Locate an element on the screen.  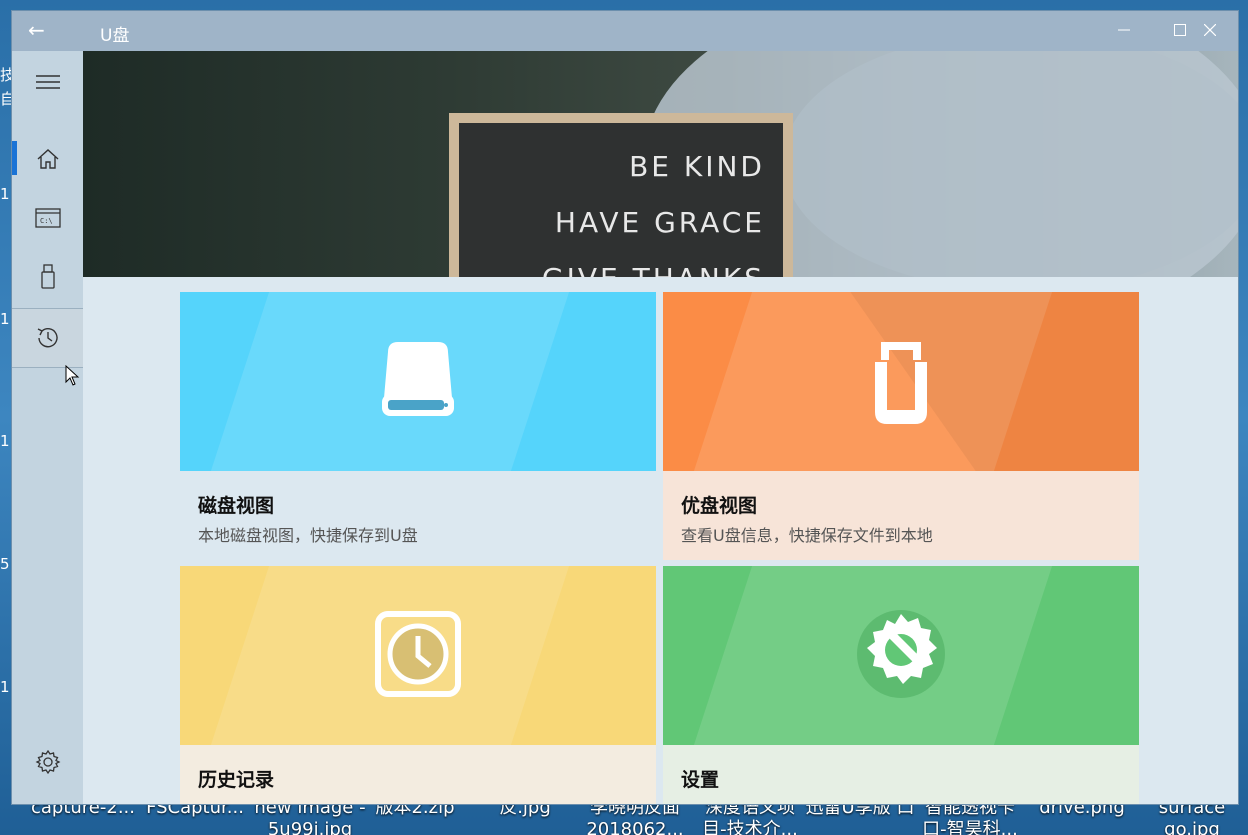
gear-icon is located at coordinates (47, 762).